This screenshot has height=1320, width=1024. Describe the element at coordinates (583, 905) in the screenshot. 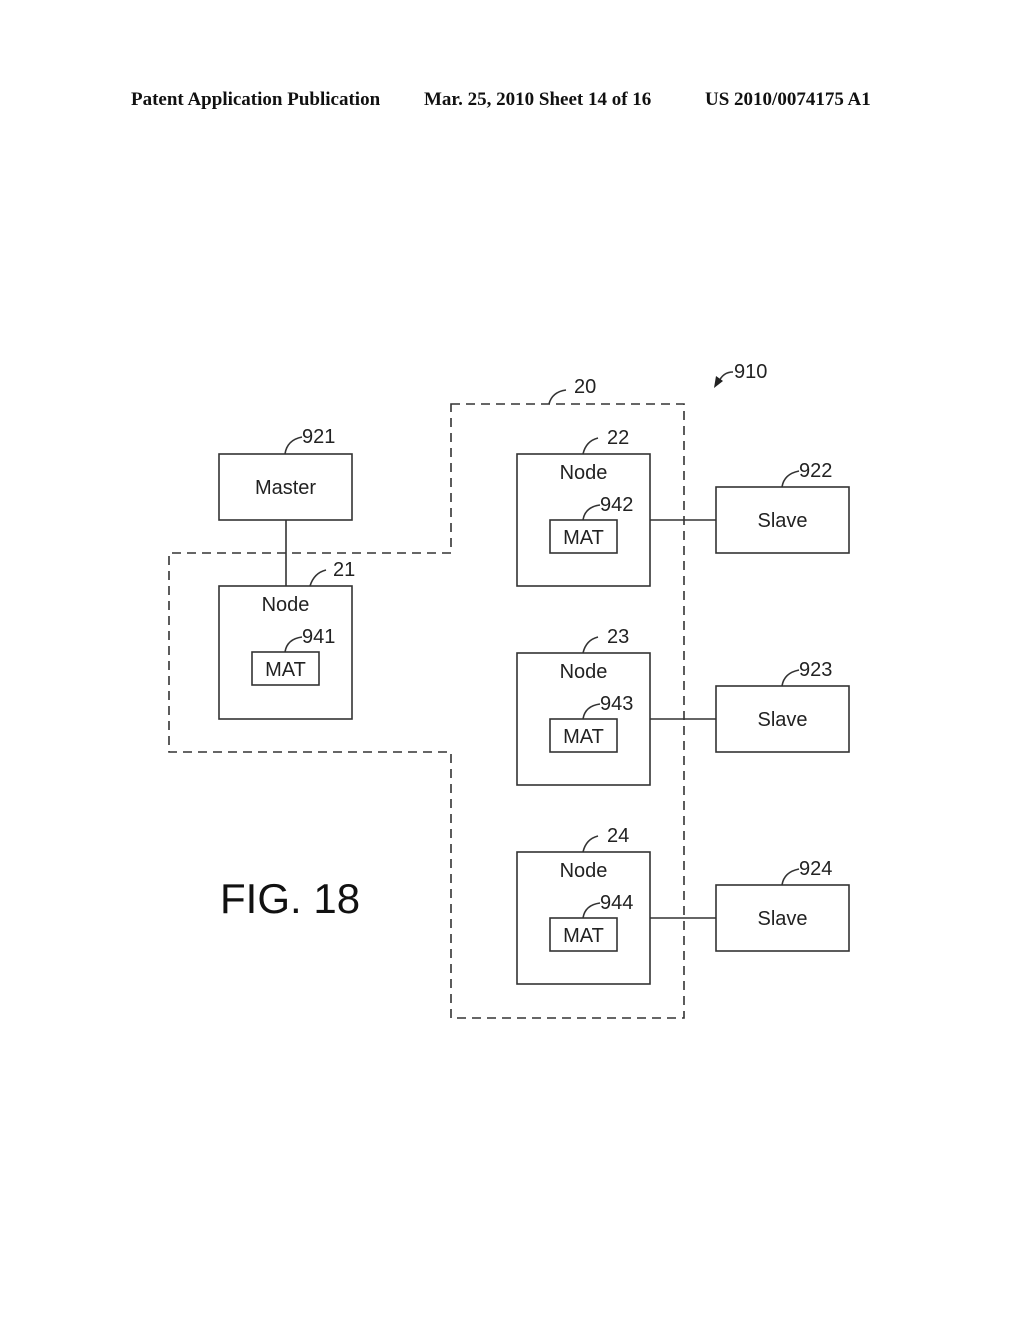

I see `node-block-24: Node 24 MAT 944` at that location.